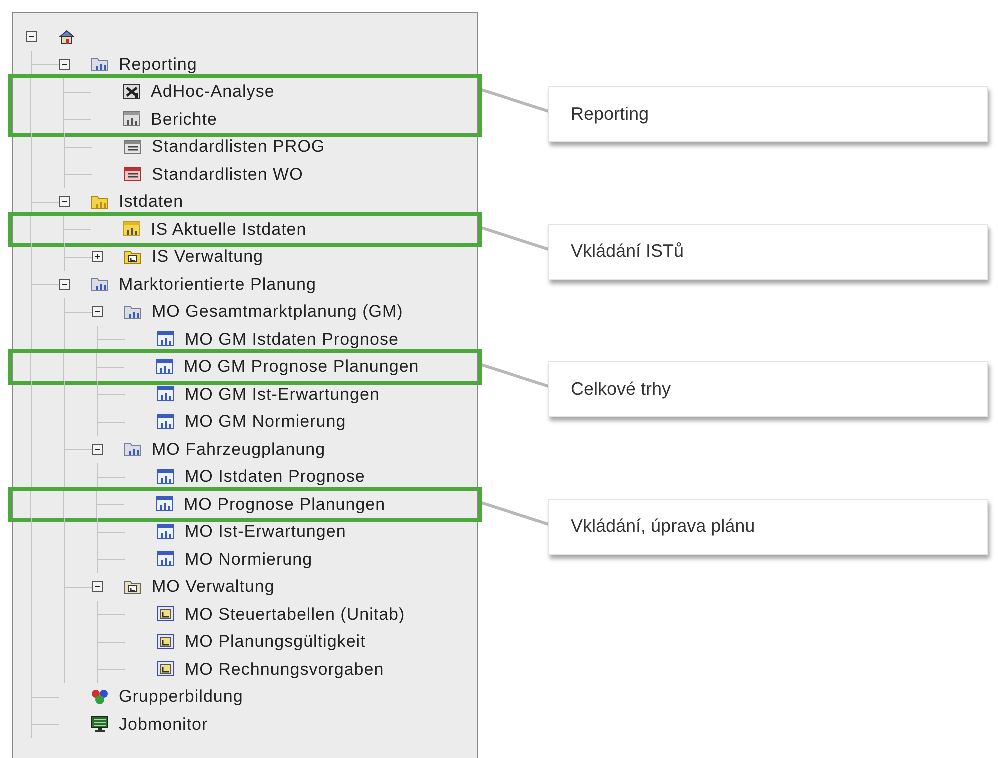 Image resolution: width=998 pixels, height=758 pixels. I want to click on monitor-icon, so click(100, 724).